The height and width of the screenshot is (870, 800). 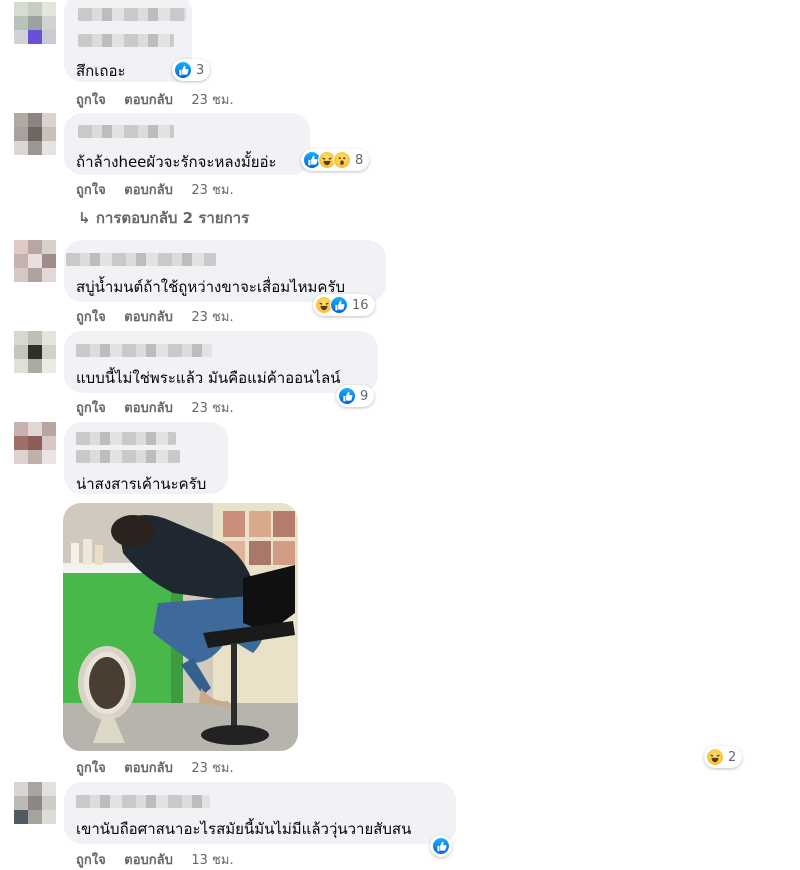 What do you see at coordinates (715, 757) in the screenshot?
I see `haha-icon` at bounding box center [715, 757].